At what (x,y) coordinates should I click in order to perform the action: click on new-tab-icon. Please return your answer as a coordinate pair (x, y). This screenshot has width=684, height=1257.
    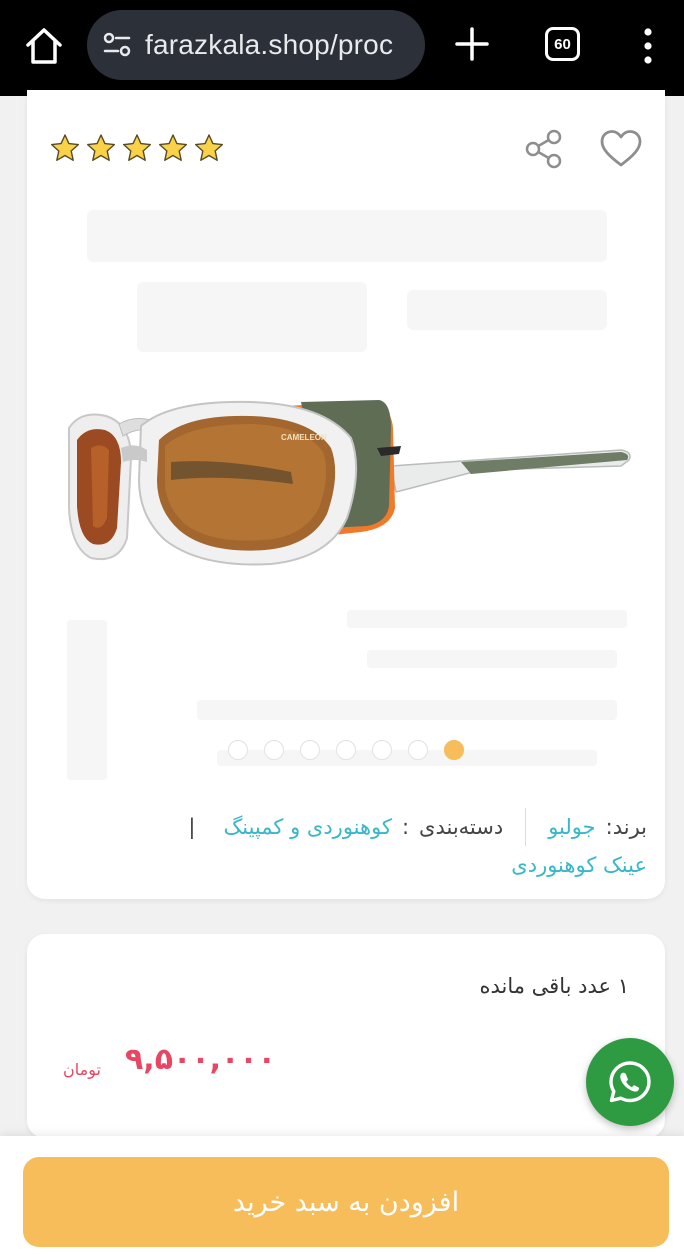
    Looking at the image, I should click on (472, 44).